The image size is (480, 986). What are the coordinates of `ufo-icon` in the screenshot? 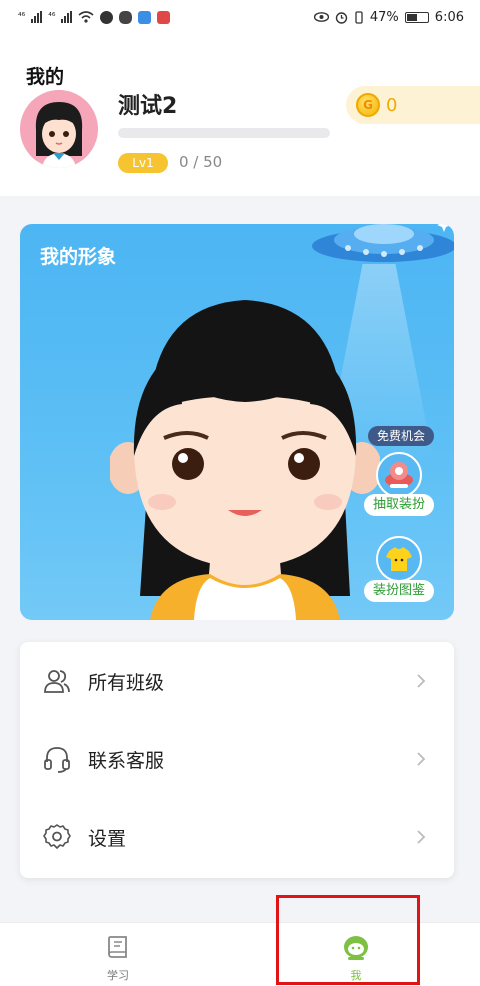 It's located at (383, 243).